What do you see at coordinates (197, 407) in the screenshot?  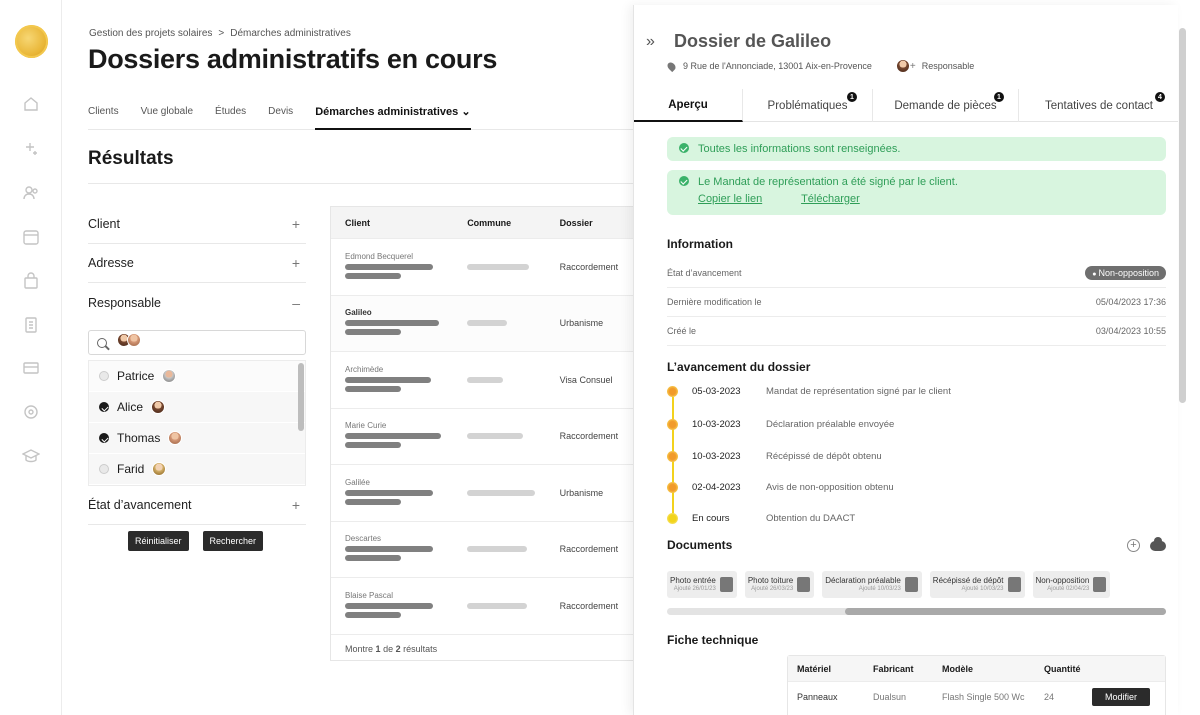 I see `list-item: Alice` at bounding box center [197, 407].